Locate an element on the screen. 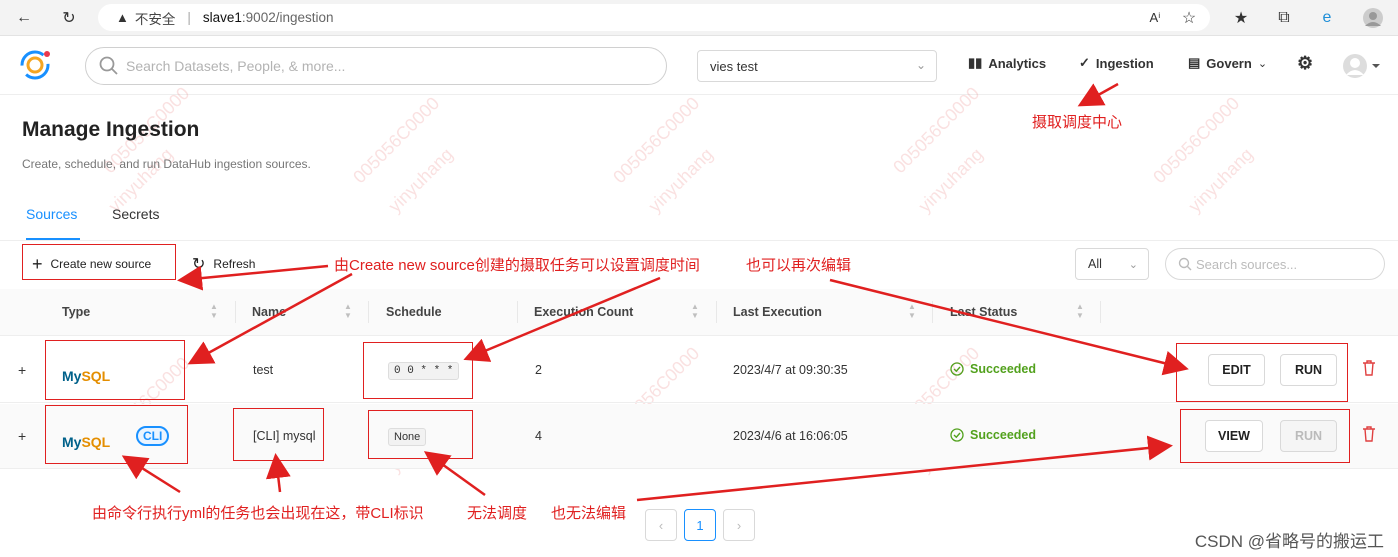  source-filter-select: All ⌄ is located at coordinates (1112, 264).